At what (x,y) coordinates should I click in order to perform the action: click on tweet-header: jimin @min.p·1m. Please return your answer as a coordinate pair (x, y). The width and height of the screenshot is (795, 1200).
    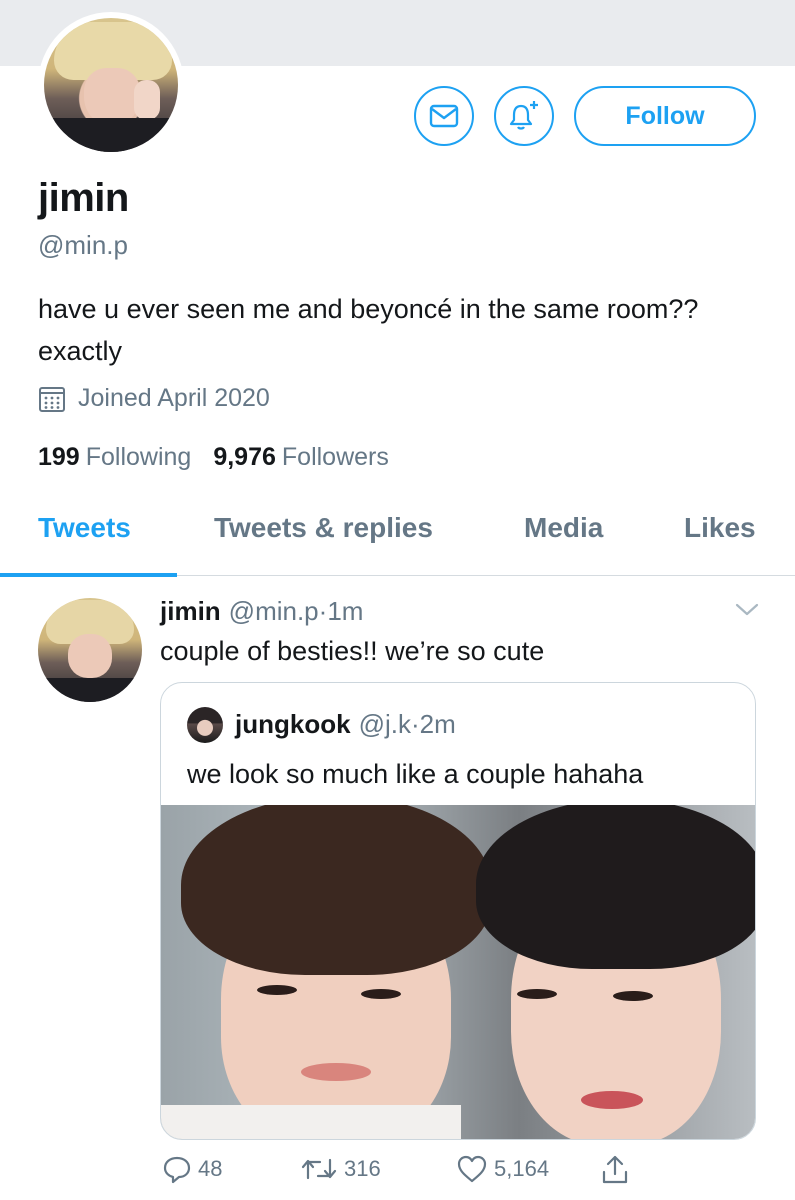
    Looking at the image, I should click on (261, 611).